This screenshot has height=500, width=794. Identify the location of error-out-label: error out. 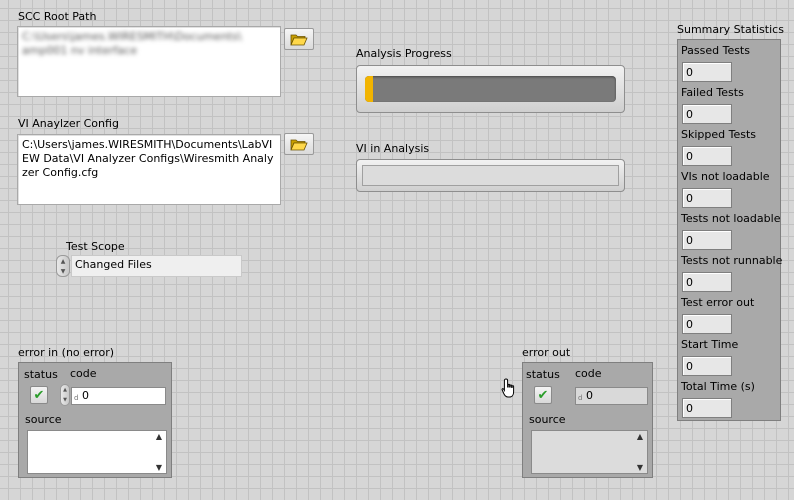
(546, 352).